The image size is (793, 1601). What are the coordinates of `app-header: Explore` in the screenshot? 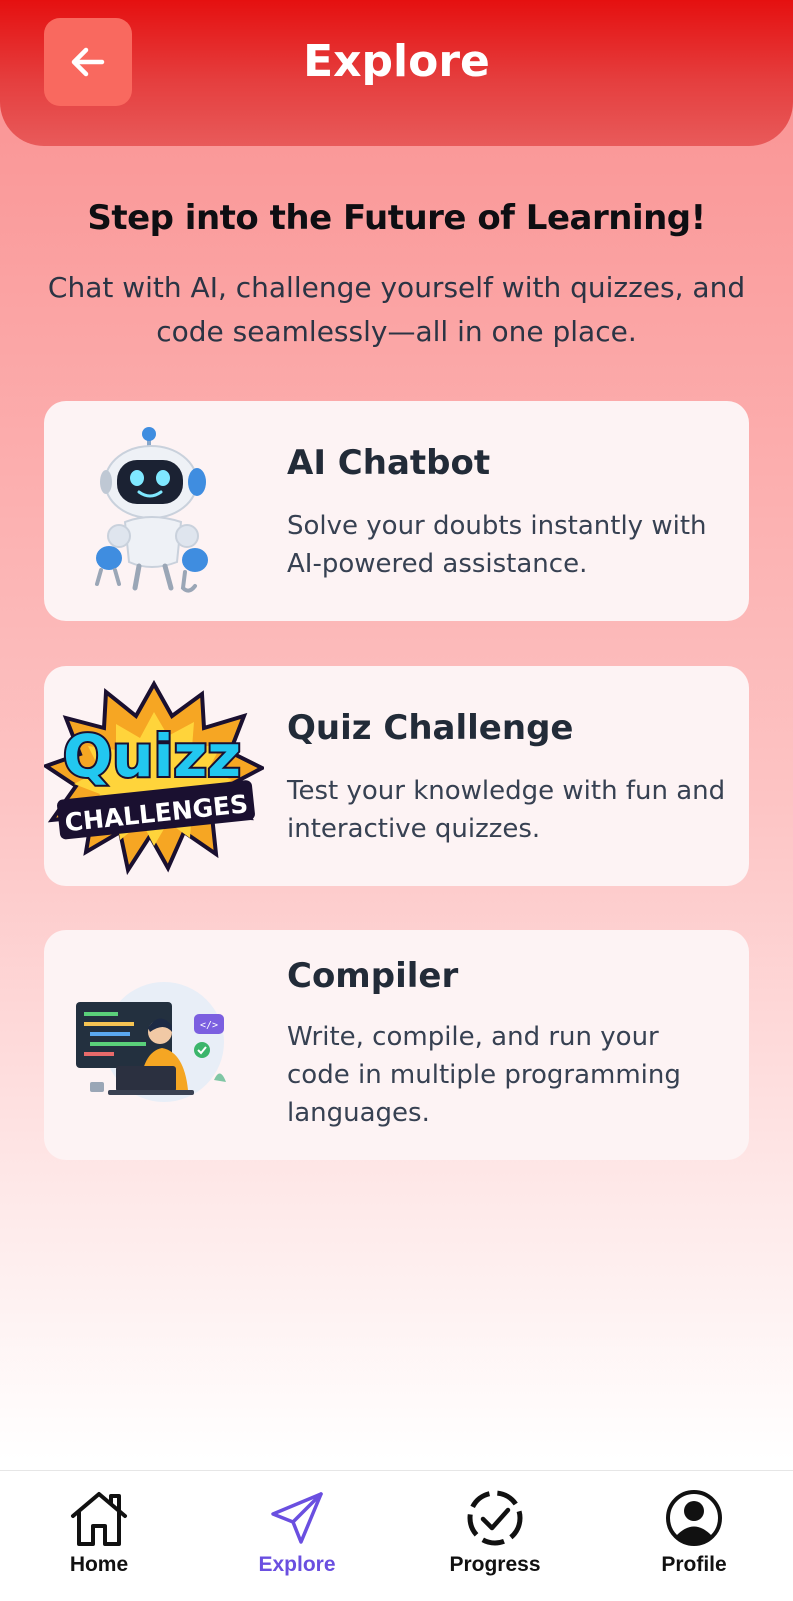 It's located at (396, 73).